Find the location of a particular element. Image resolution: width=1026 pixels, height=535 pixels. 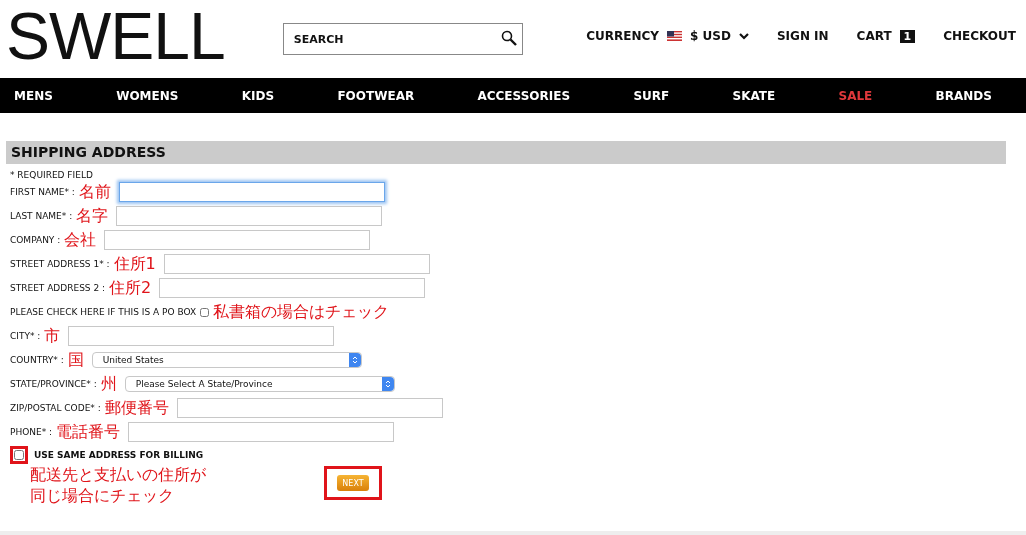

annotation-note: 私書箱の場合はチェック is located at coordinates (301, 312).